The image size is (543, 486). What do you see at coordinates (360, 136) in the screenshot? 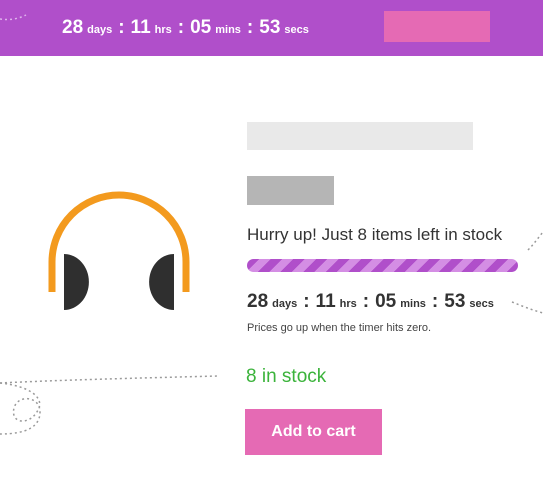
I see `product-title-placeholder` at bounding box center [360, 136].